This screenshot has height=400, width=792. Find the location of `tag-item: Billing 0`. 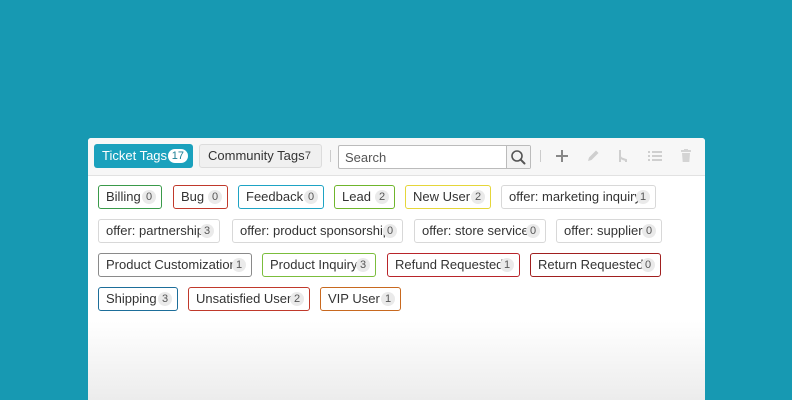

tag-item: Billing 0 is located at coordinates (130, 197).